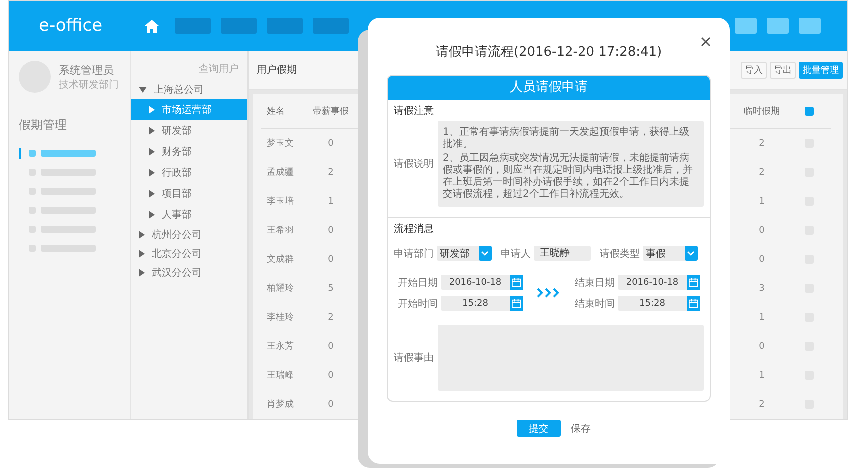 The width and height of the screenshot is (855, 474). Describe the element at coordinates (563, 253) in the screenshot. I see `applicant-field: 王晓静` at that location.